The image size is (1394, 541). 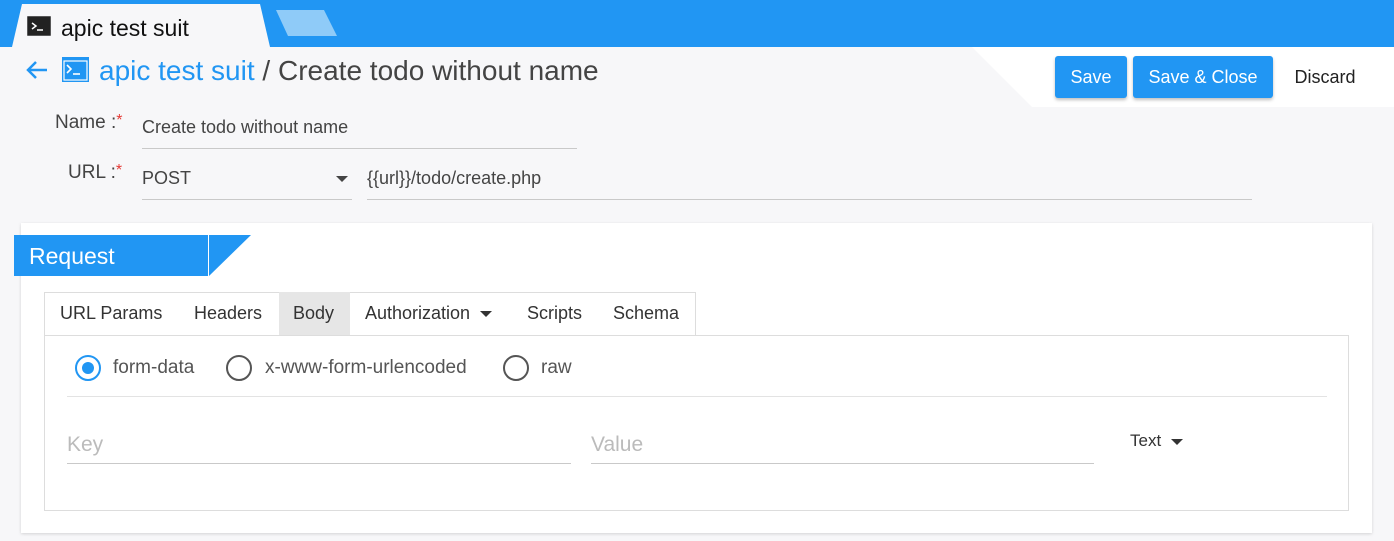 I want to click on tab-scripts: Scripts, so click(x=555, y=314).